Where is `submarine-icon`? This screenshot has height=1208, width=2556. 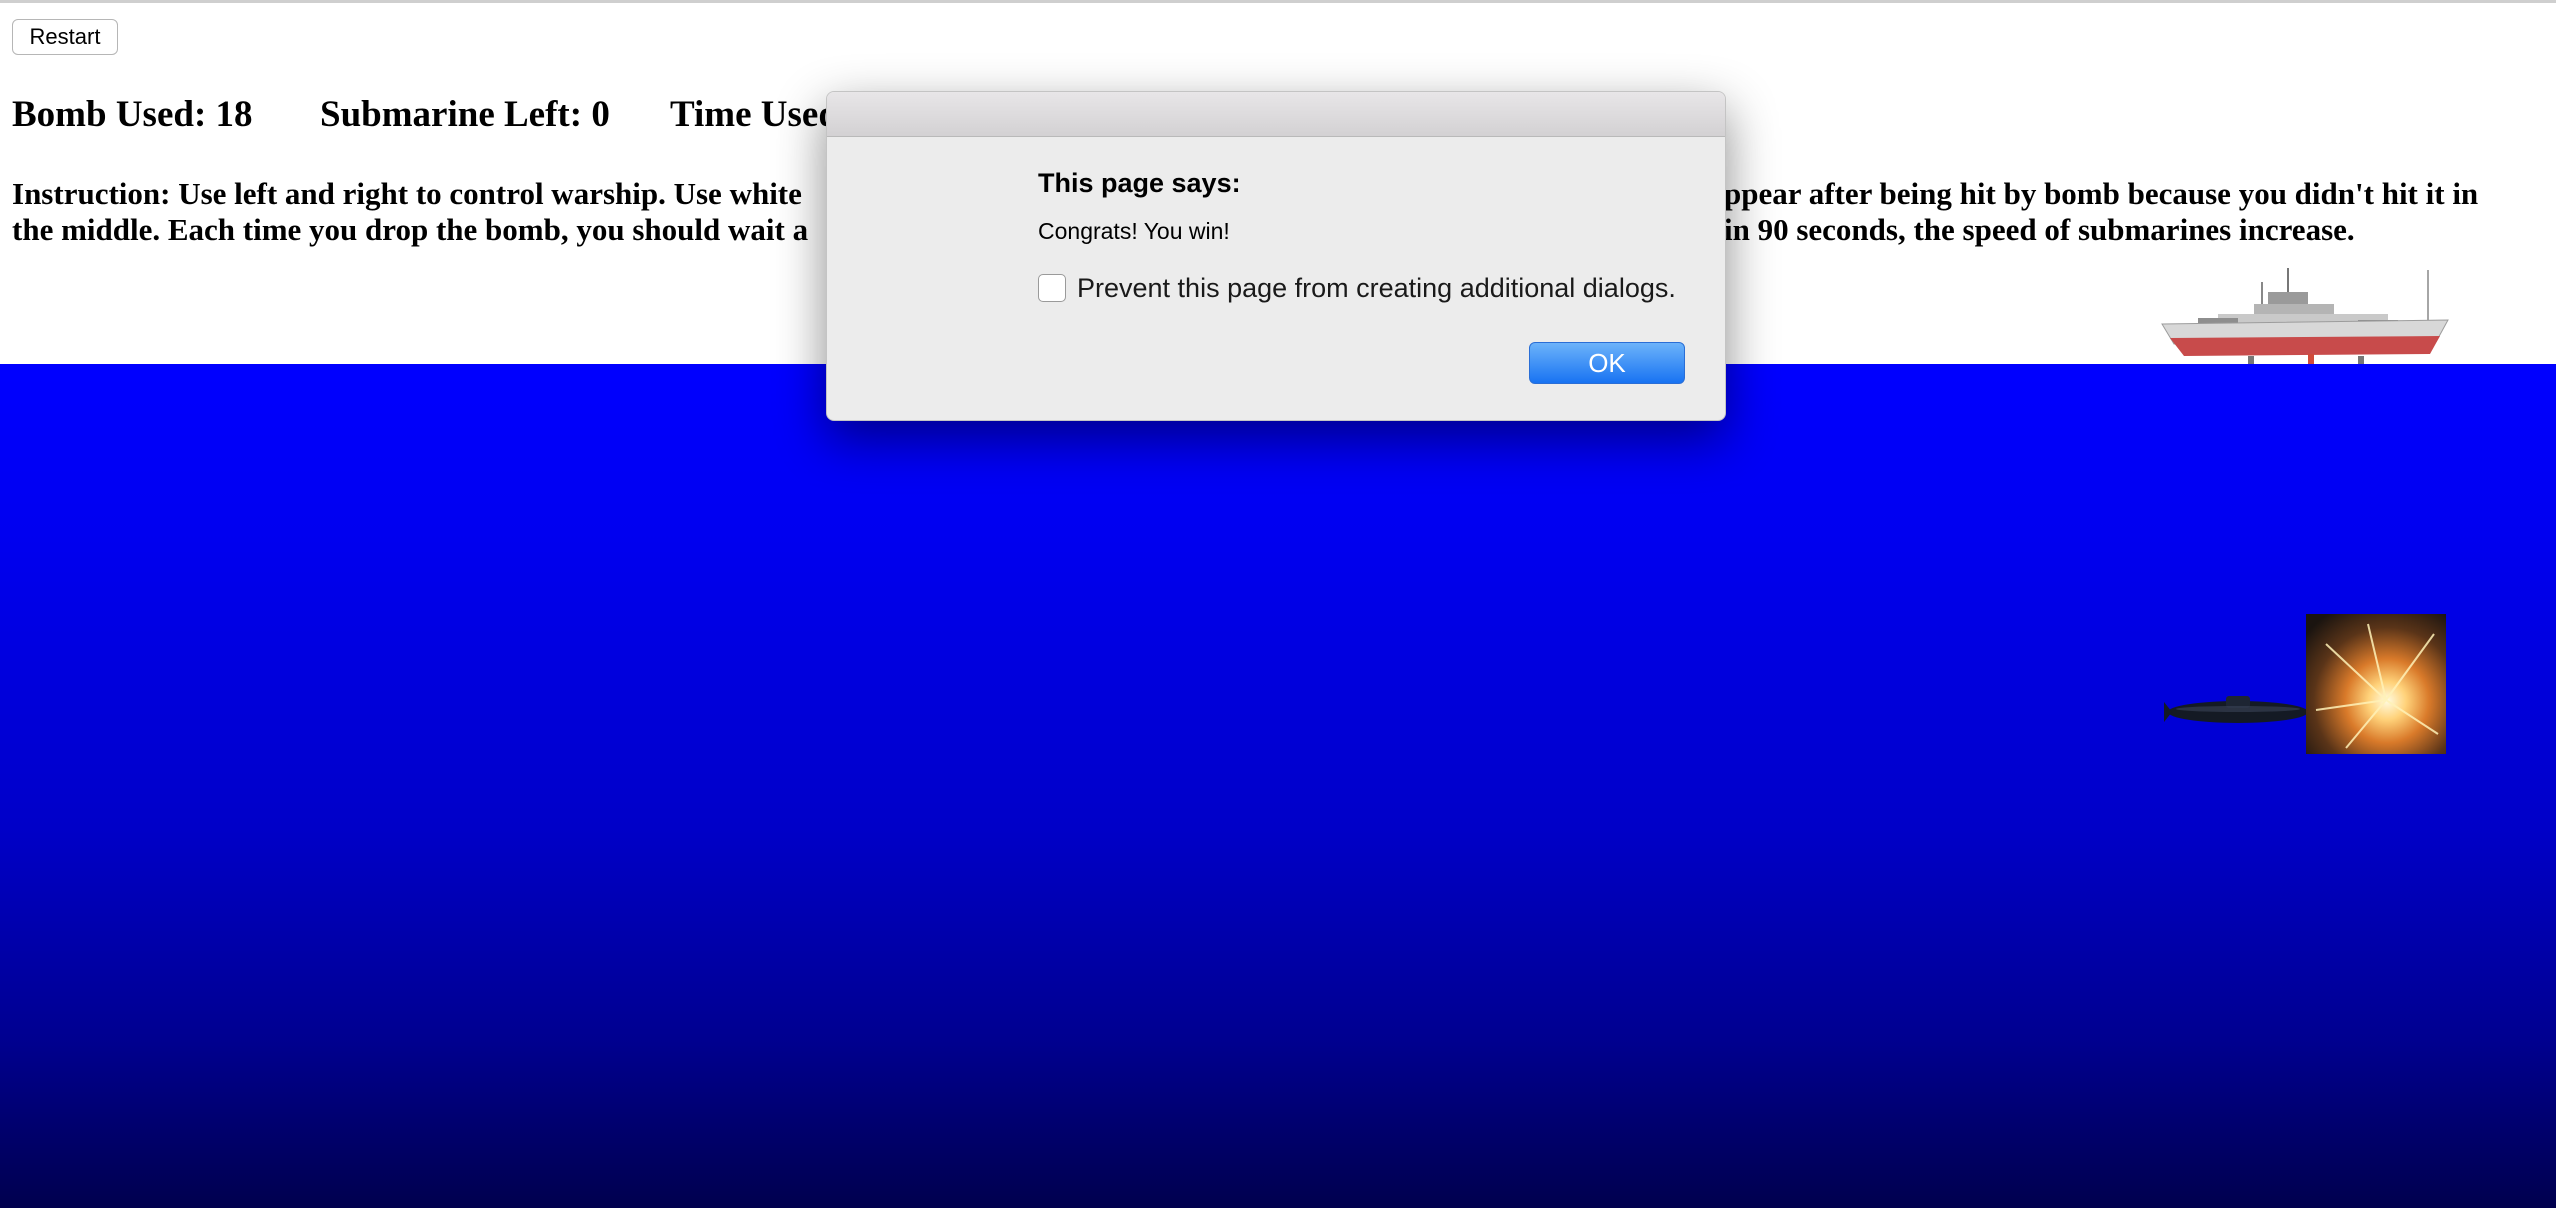 submarine-icon is located at coordinates (2235, 708).